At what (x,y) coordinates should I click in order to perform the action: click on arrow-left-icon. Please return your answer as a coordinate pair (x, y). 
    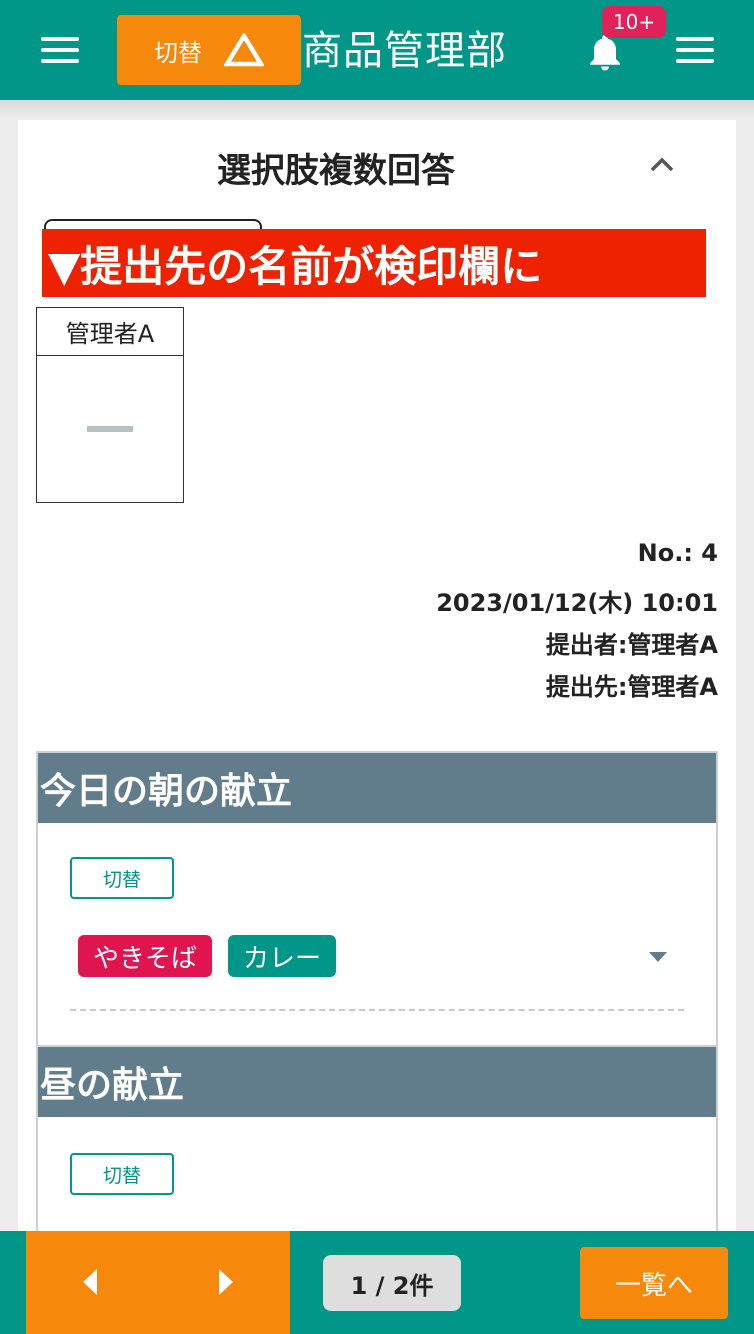
    Looking at the image, I should click on (90, 1282).